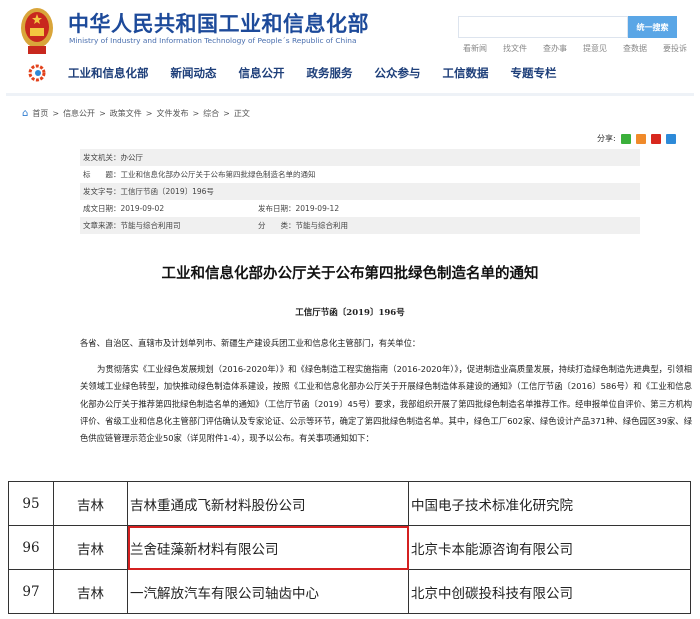 Image resolution: width=700 pixels, height=619 pixels. Describe the element at coordinates (37, 31) in the screenshot. I see `national-emblem-logo` at that location.